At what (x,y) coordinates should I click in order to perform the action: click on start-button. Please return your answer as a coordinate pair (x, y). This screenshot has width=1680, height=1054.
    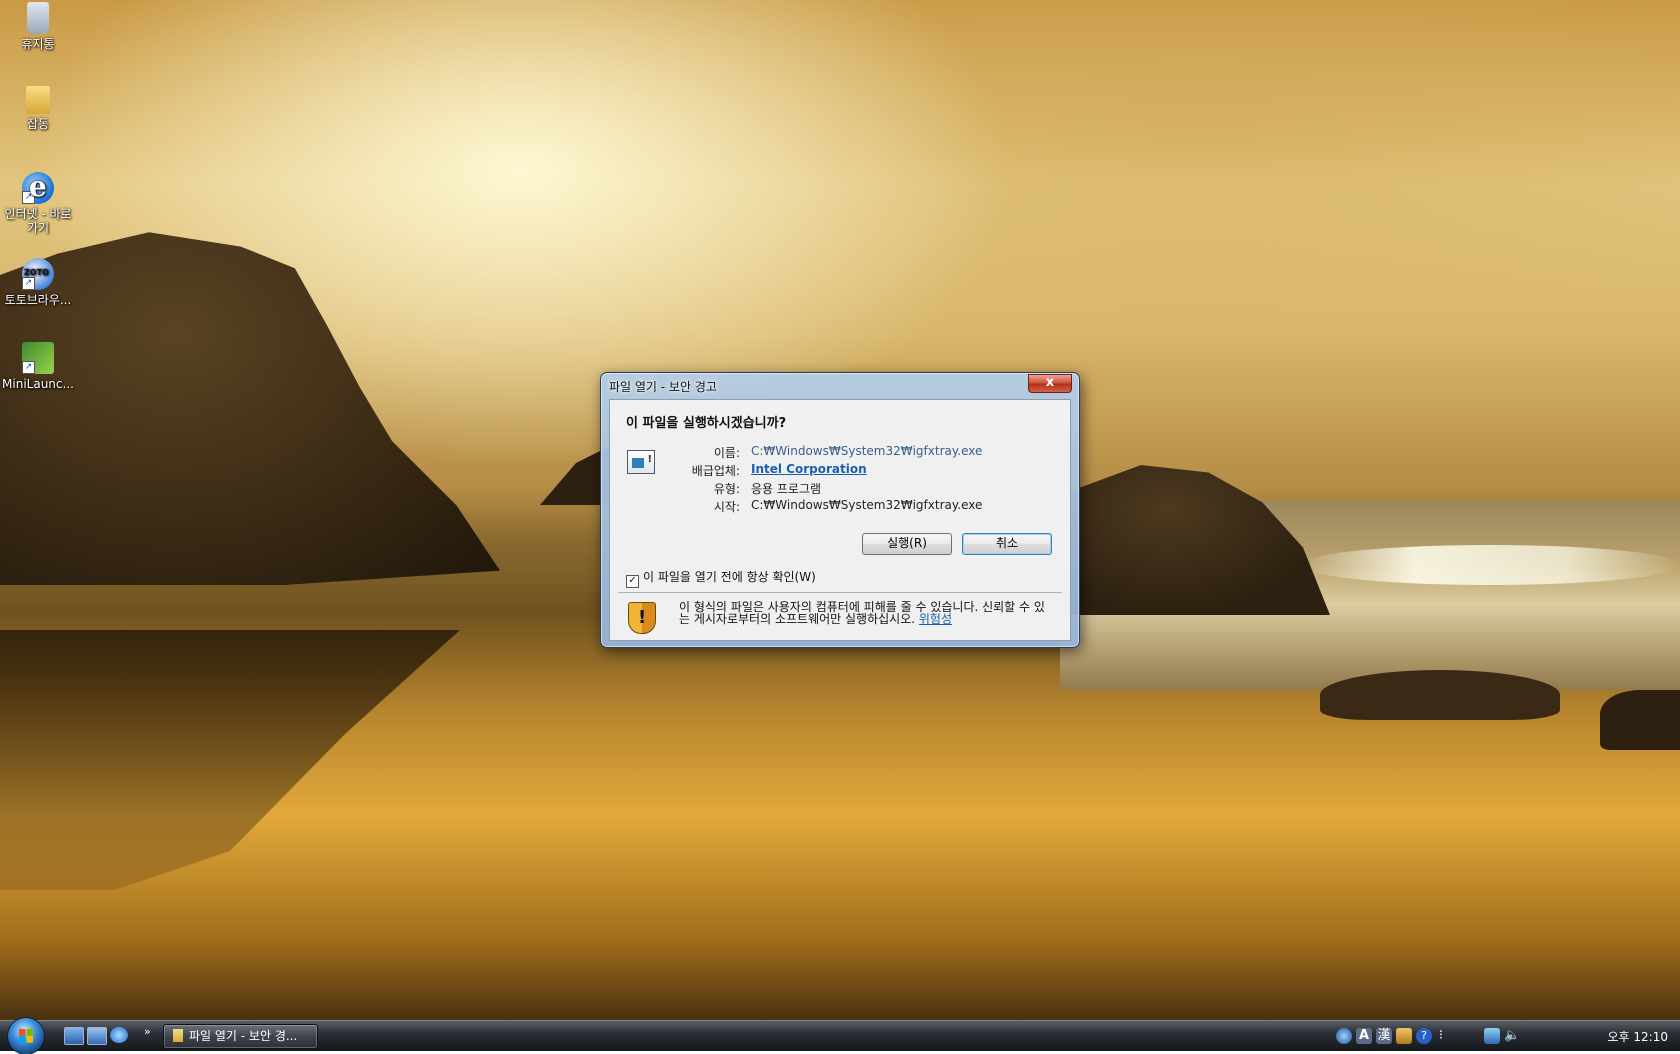
    Looking at the image, I should click on (26, 1036).